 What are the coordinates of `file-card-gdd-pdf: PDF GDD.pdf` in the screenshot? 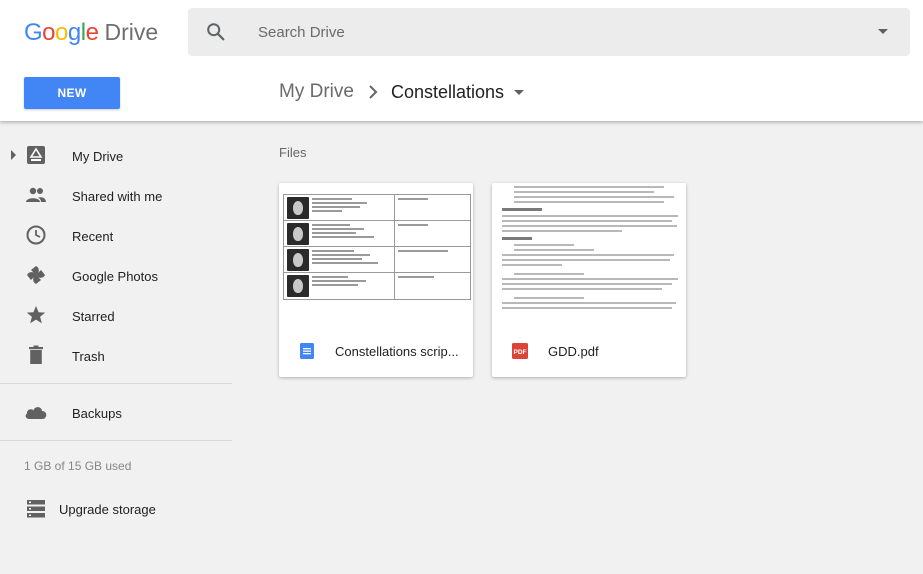 It's located at (589, 280).